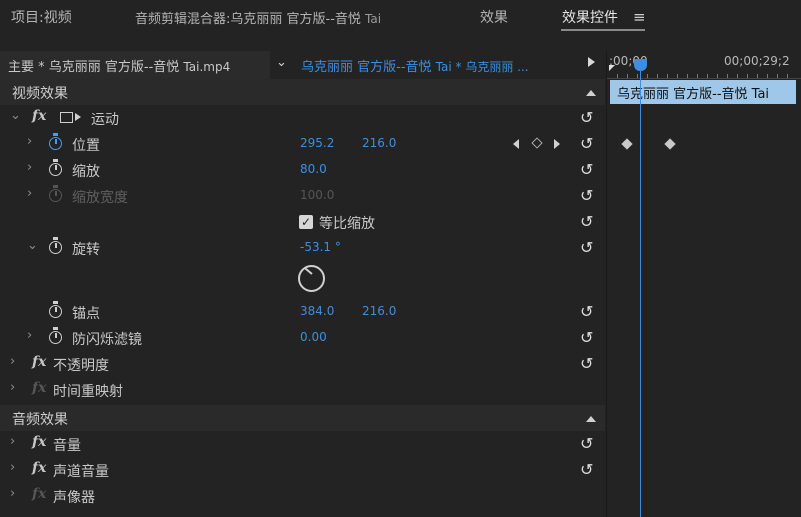 This screenshot has height=517, width=801. I want to click on param-row-antiflicker: › 防闪烁滤镜 0.00 ↺, so click(302, 338).